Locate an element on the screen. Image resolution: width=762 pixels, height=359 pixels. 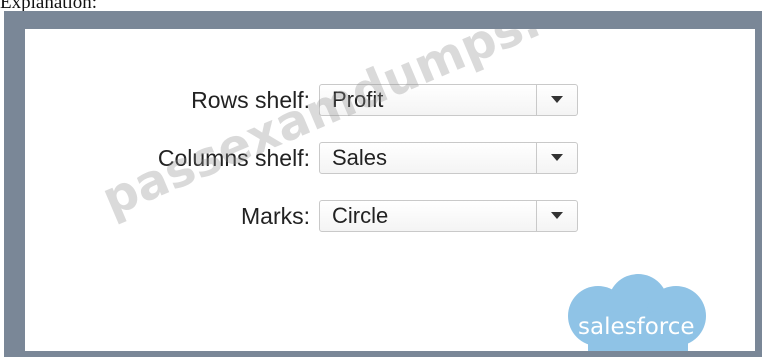
rows-shelf-dropdown-button is located at coordinates (556, 100).